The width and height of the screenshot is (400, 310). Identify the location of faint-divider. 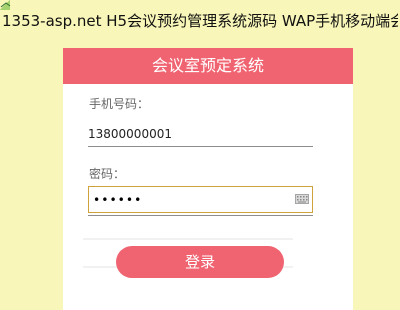
(188, 239).